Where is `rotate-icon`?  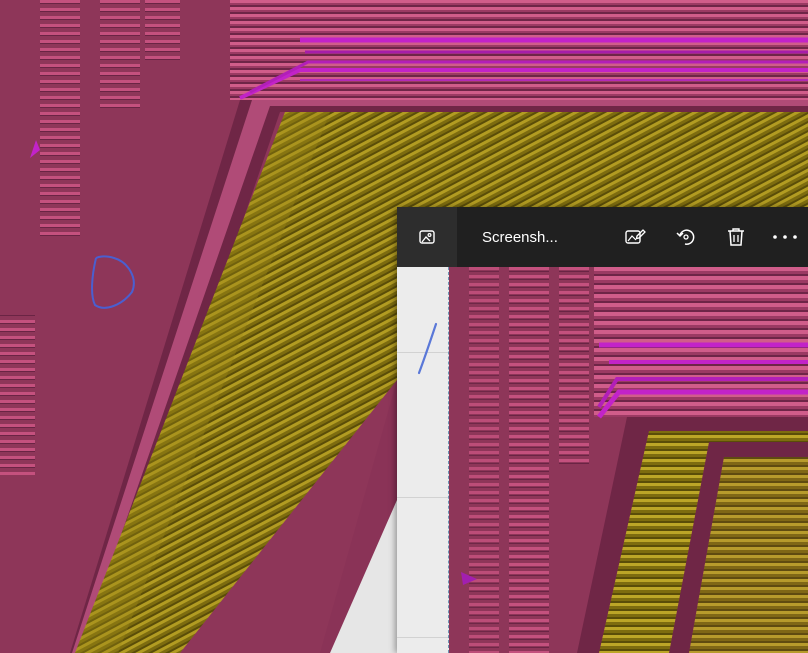 rotate-icon is located at coordinates (686, 237).